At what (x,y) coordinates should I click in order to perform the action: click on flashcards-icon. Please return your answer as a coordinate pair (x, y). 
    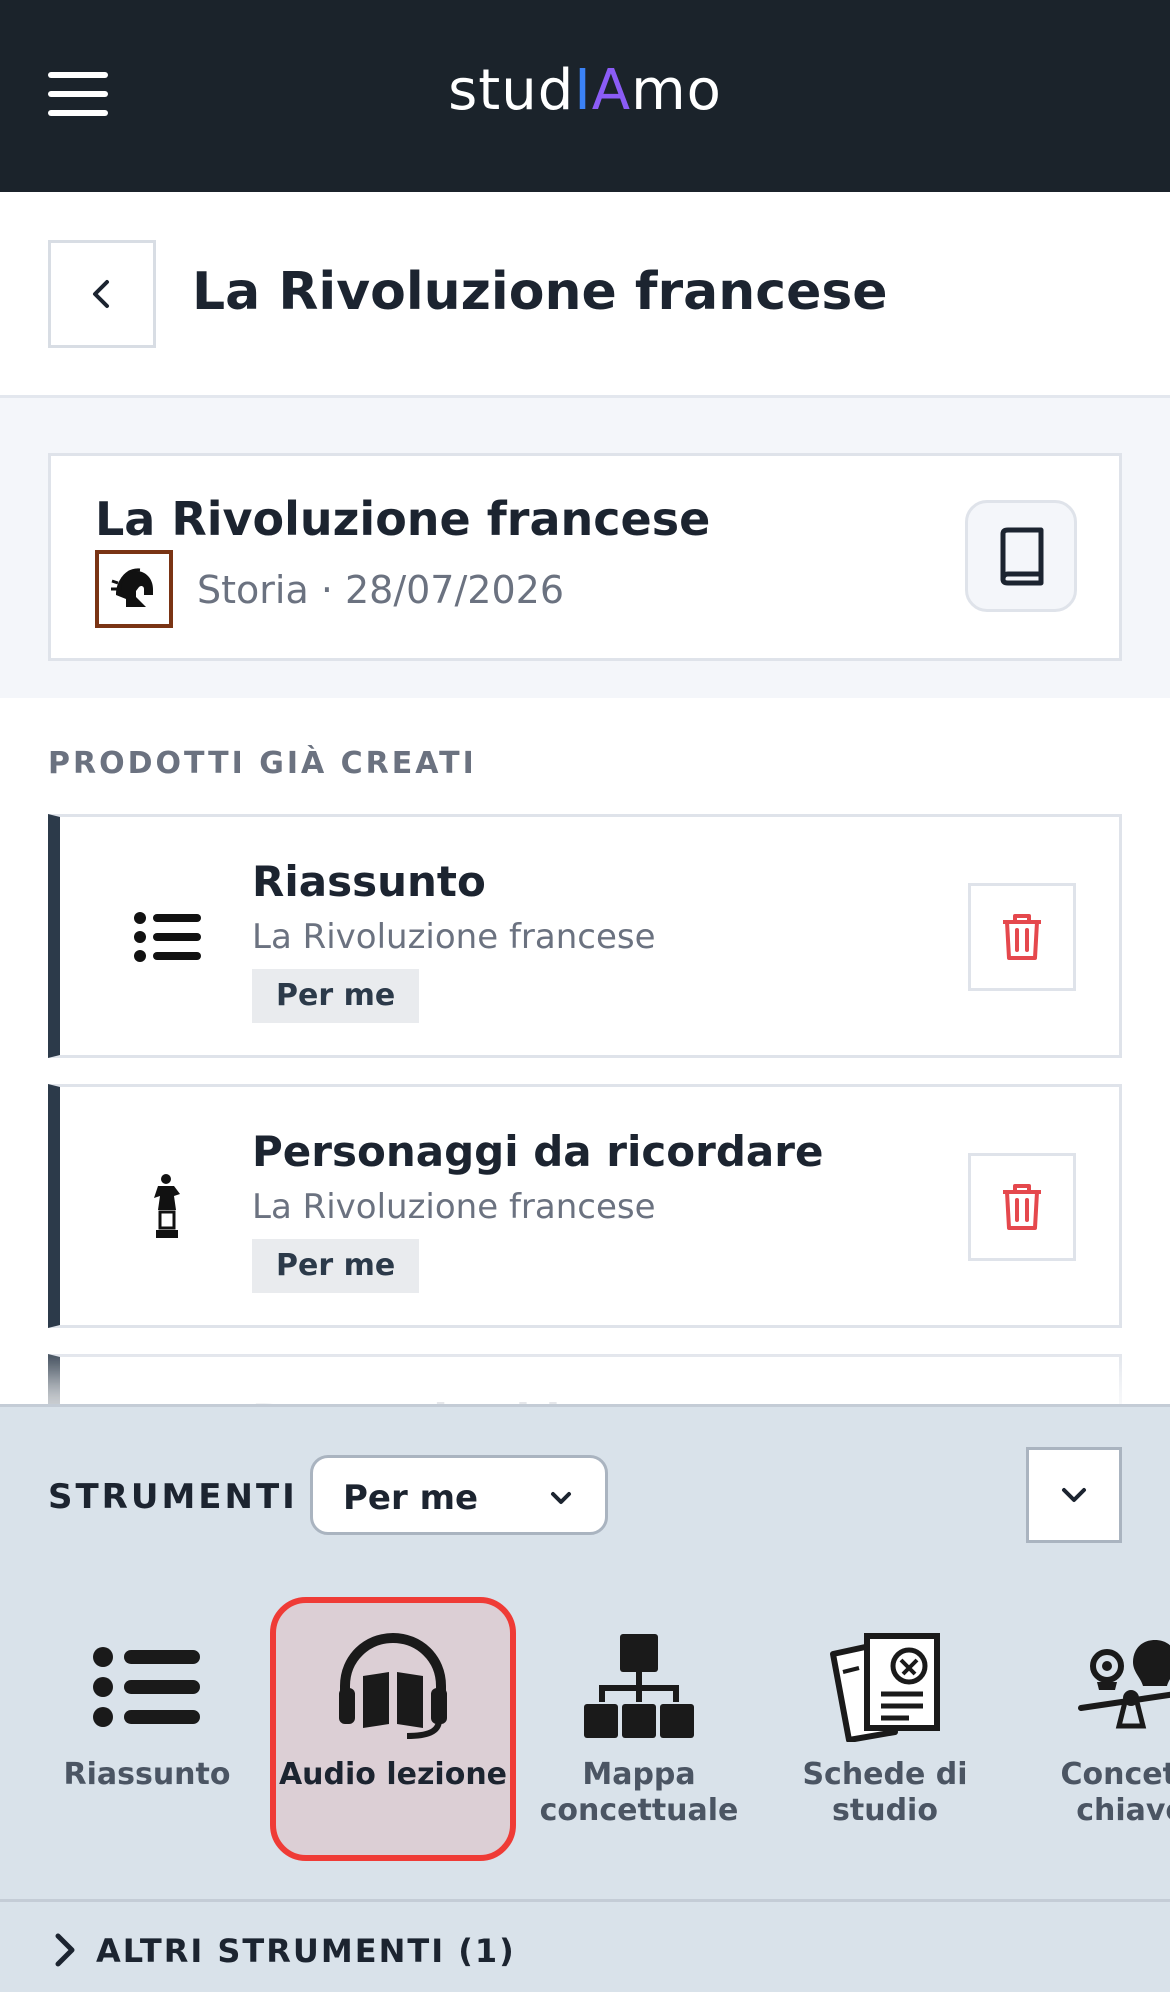
    Looking at the image, I should click on (885, 1687).